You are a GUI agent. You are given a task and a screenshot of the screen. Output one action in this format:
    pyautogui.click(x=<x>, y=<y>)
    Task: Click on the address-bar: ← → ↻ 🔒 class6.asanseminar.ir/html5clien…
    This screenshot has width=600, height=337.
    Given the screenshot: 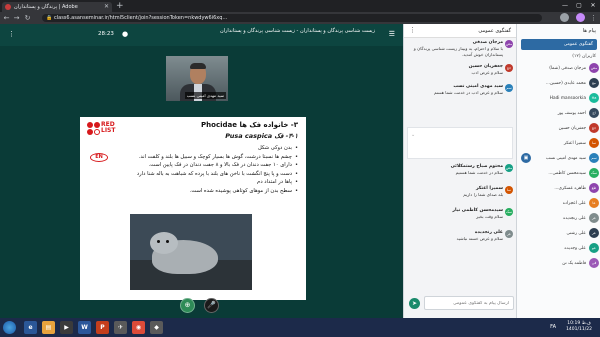 What is the action you would take?
    pyautogui.click(x=300, y=18)
    